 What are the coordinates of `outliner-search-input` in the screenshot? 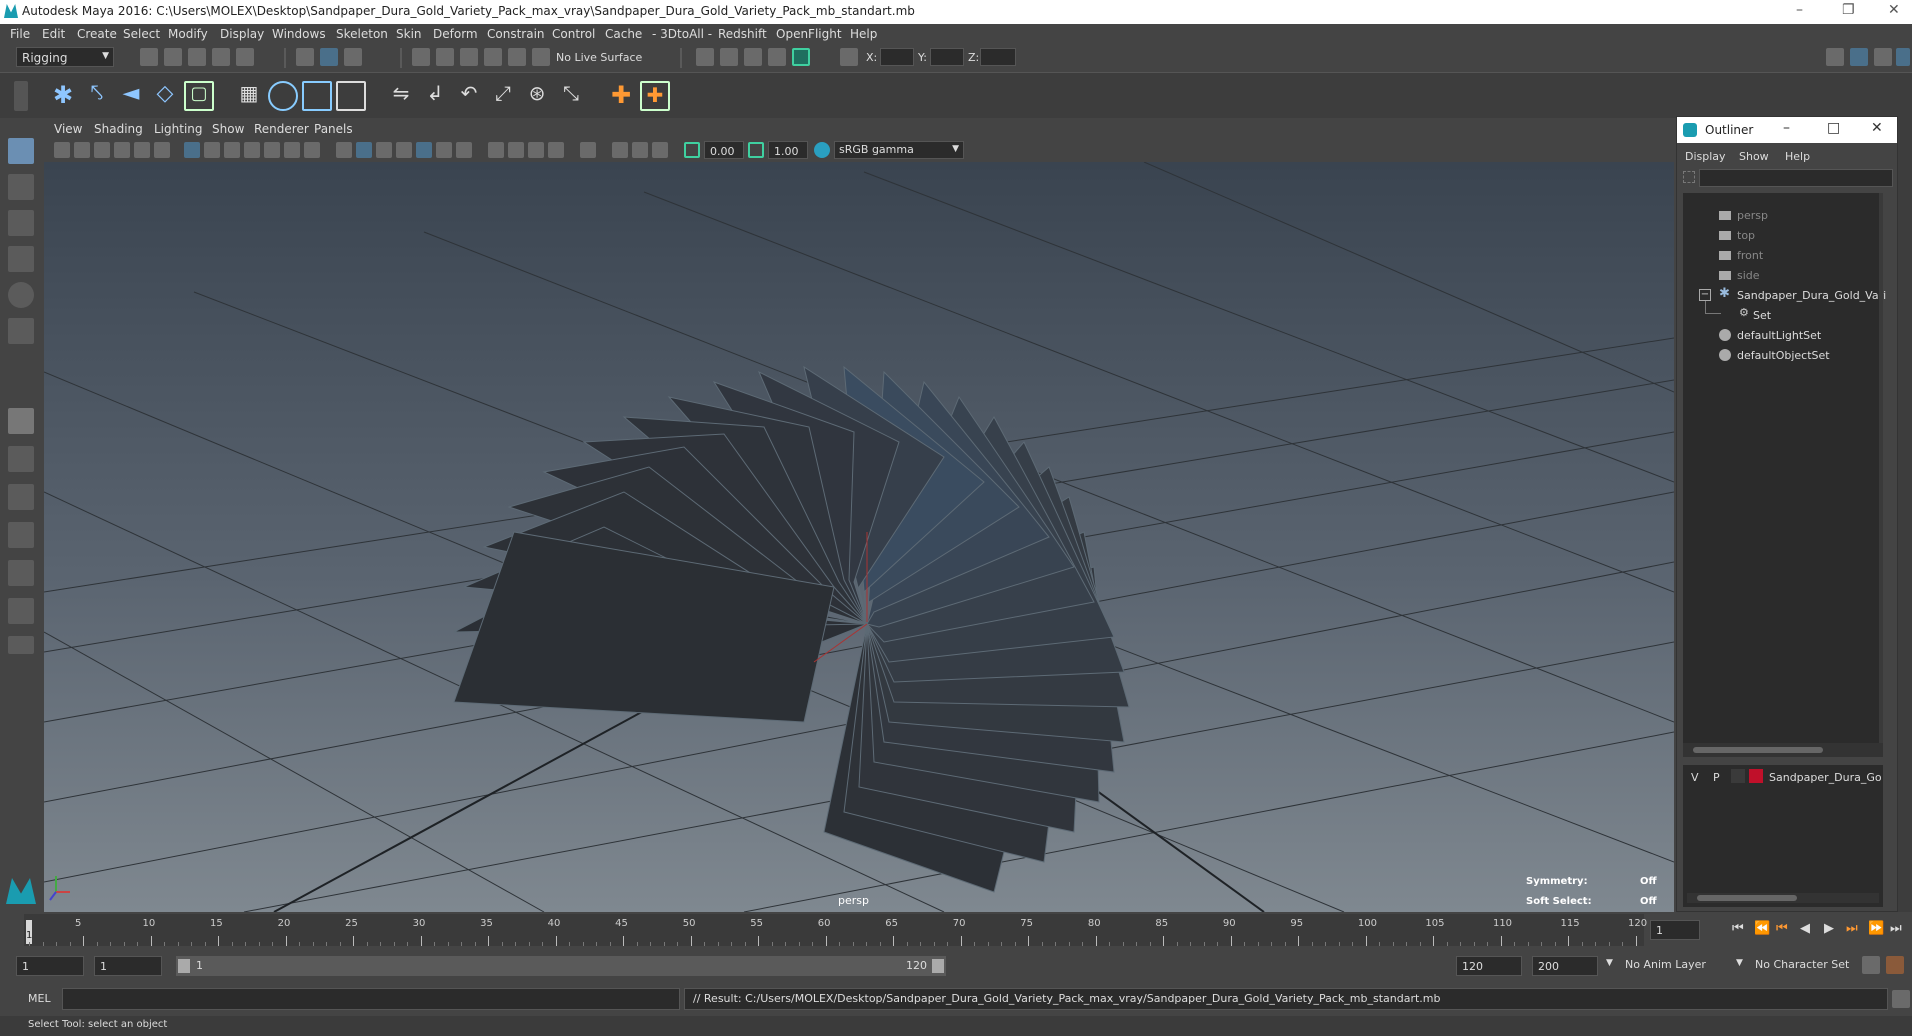 It's located at (1796, 178).